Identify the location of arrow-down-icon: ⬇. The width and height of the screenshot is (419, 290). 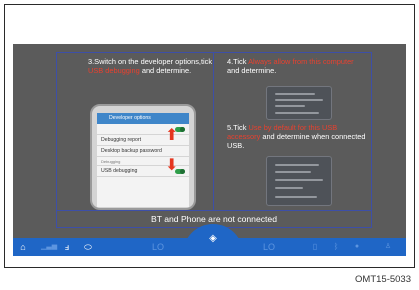
(172, 165).